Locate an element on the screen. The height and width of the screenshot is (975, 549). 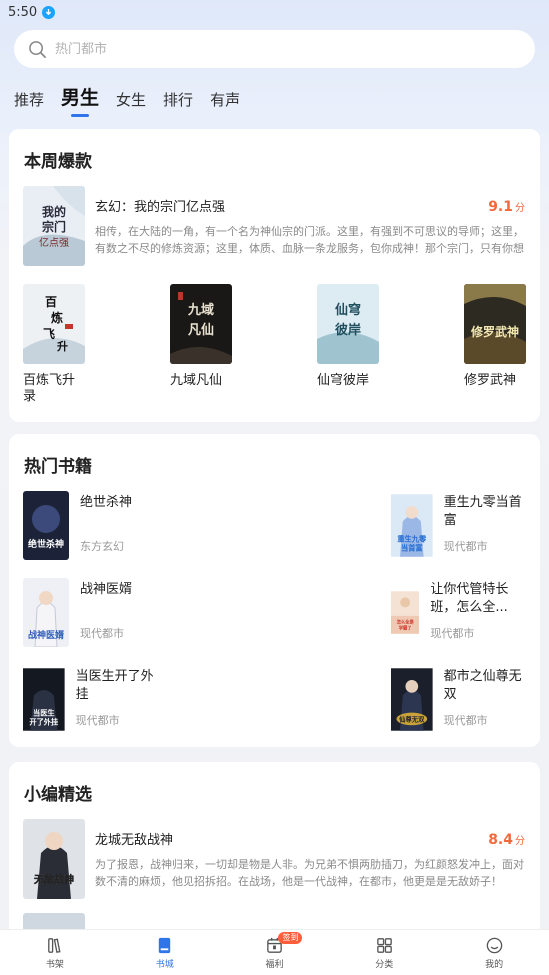
book-cover: 绝世杀神 is located at coordinates (46, 525).